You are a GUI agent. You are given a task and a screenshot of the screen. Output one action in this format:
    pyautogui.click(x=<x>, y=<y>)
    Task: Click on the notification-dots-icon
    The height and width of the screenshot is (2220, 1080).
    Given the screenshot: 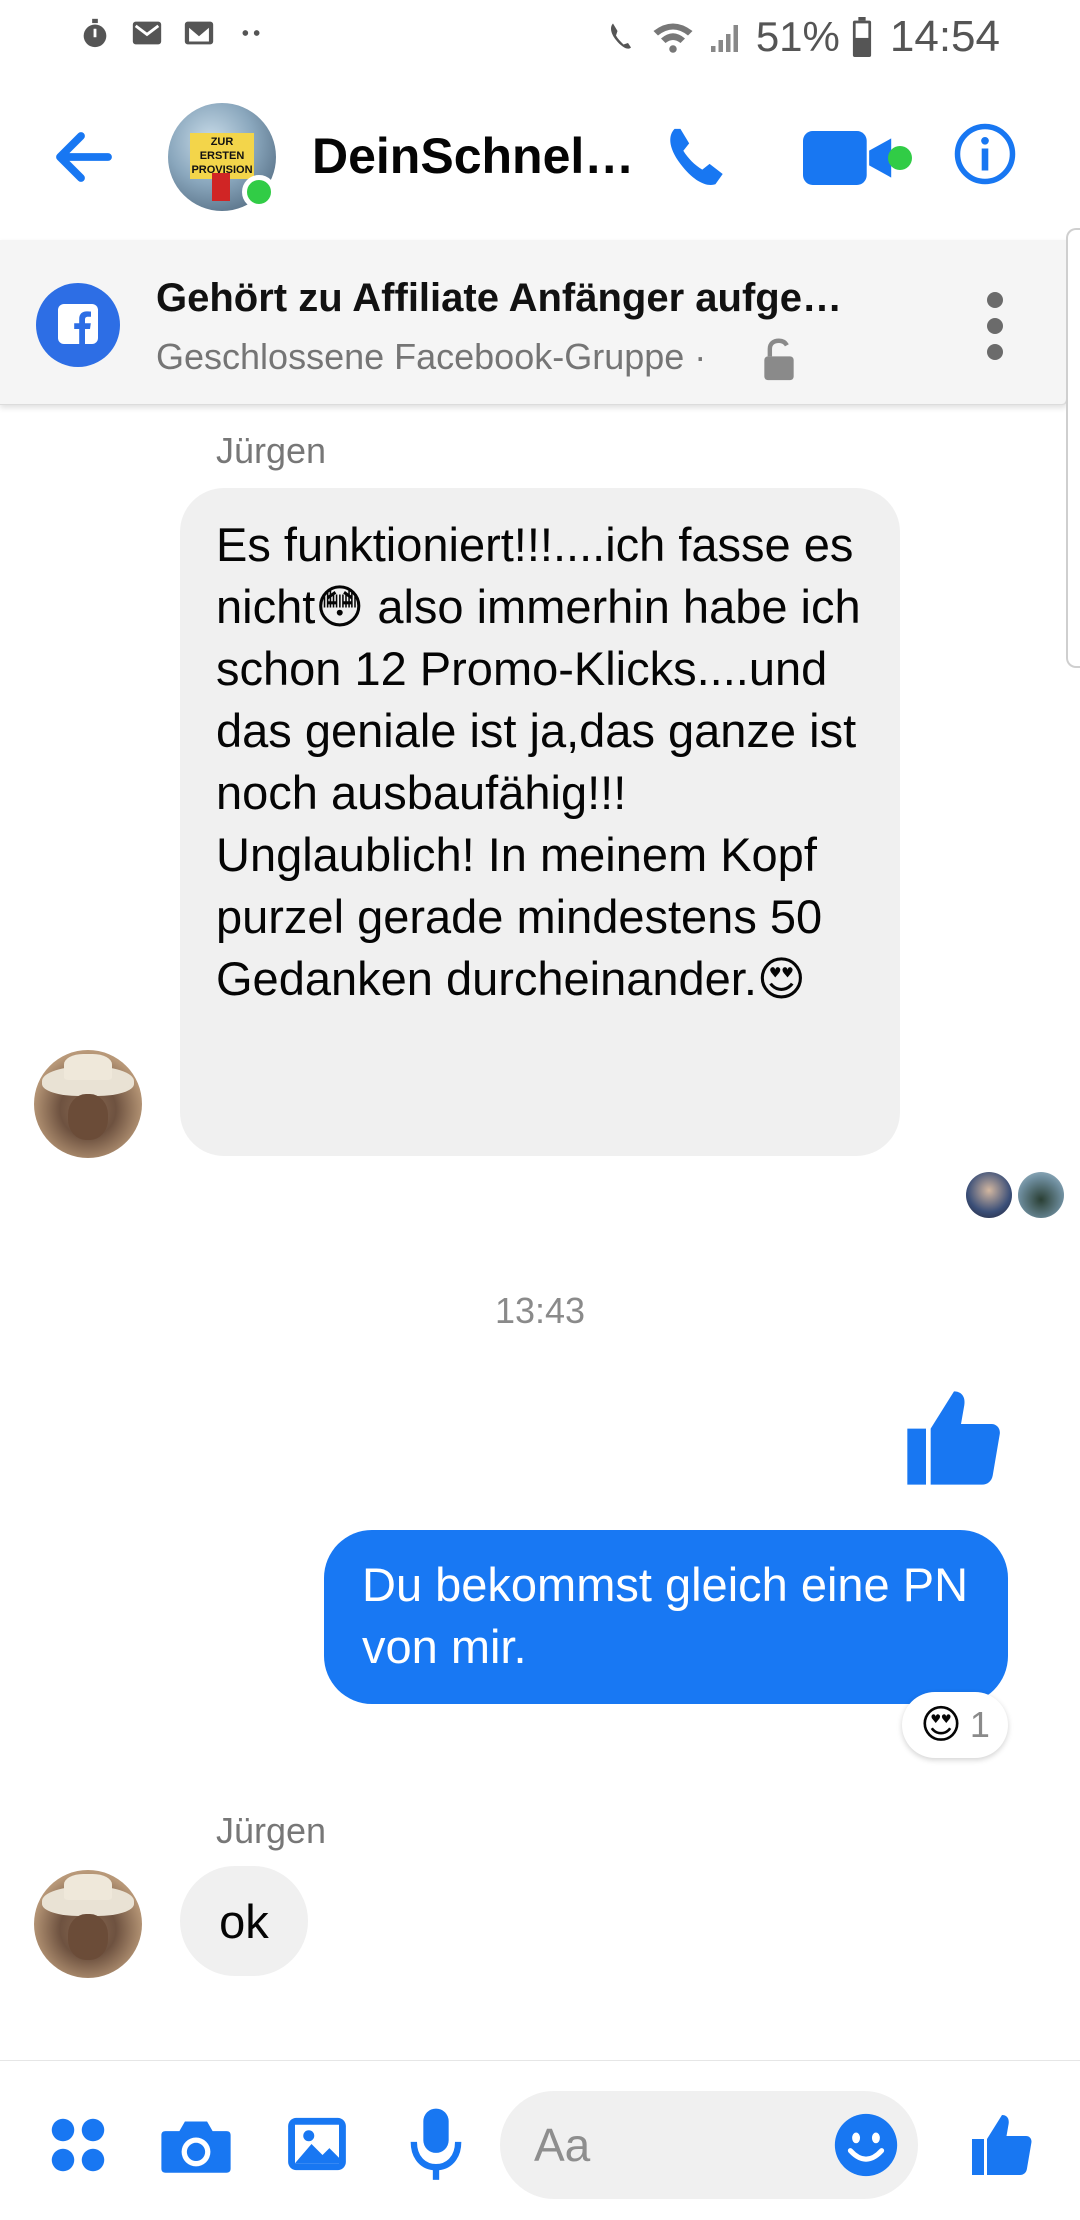 What is the action you would take?
    pyautogui.click(x=251, y=33)
    